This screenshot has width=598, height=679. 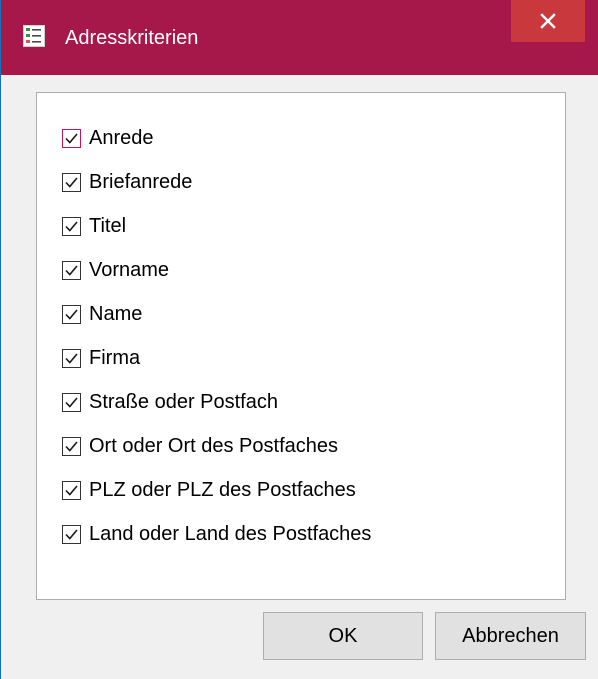 I want to click on criteria-item: Briefanrede, so click(x=216, y=182).